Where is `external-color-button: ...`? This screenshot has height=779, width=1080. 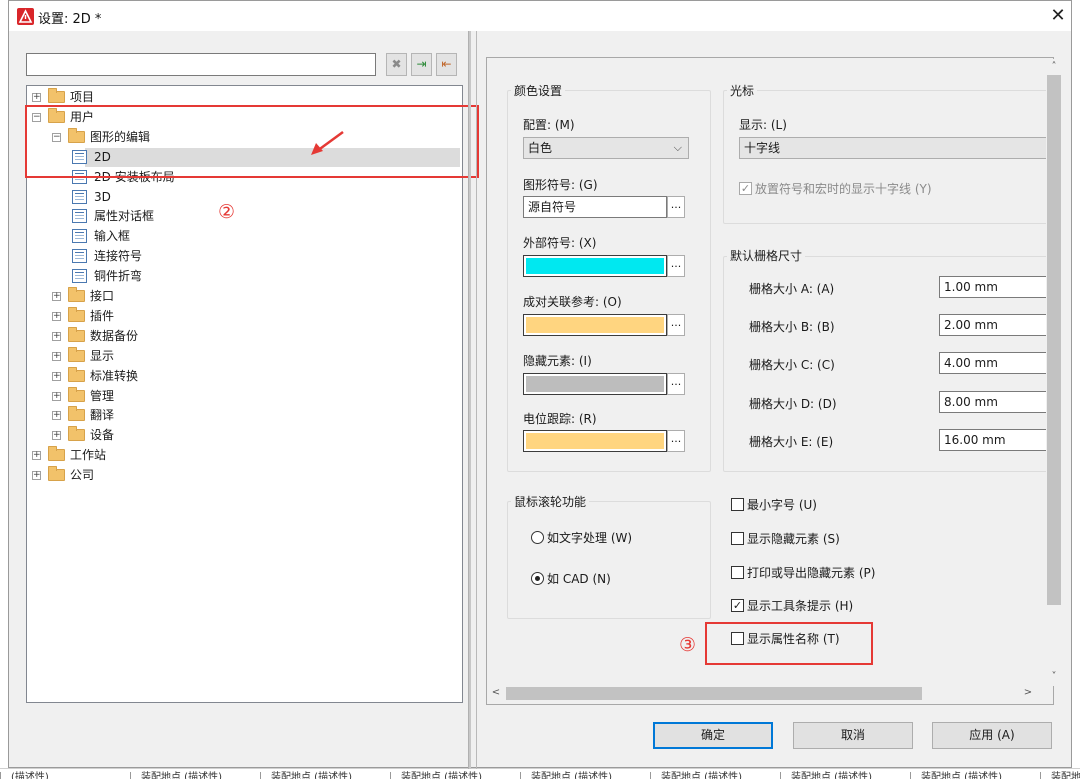
external-color-button: ... is located at coordinates (676, 266).